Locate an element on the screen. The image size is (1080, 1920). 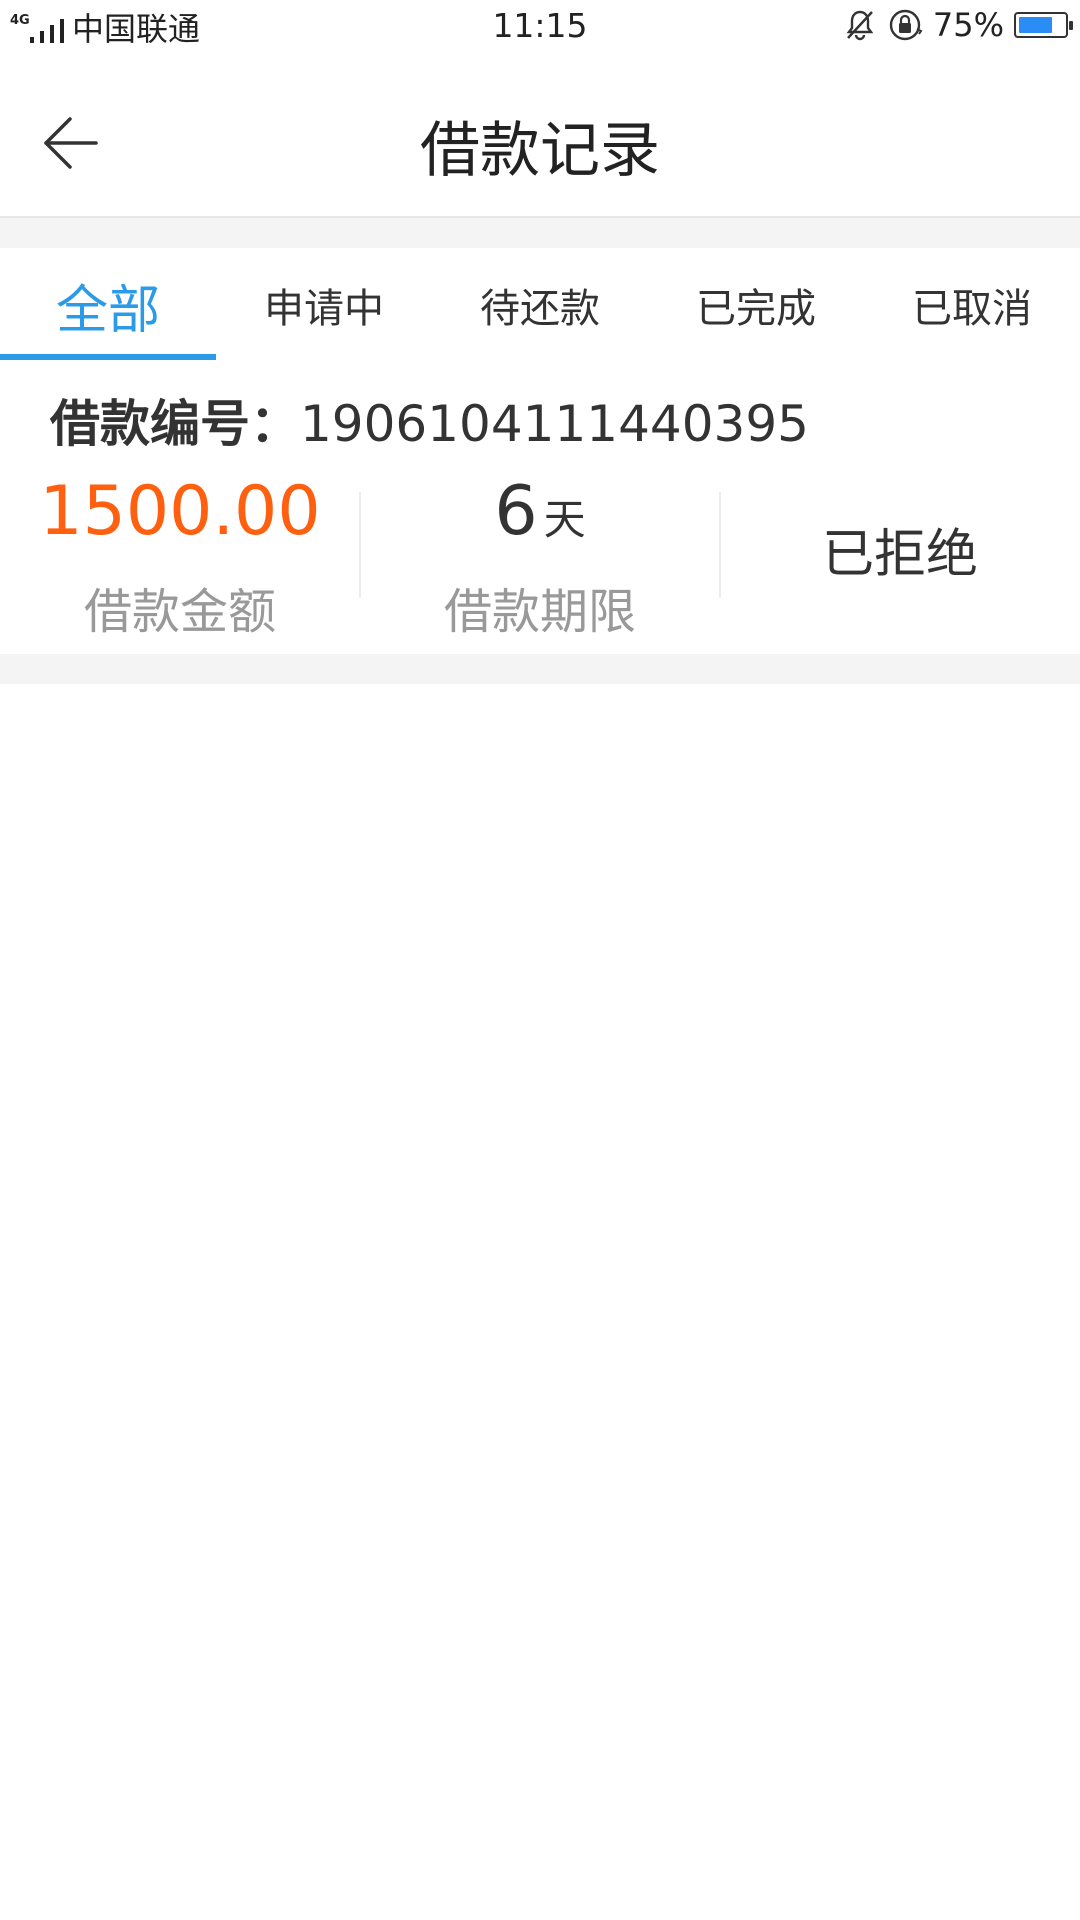
loan-stats: 1500.00 借款金额 6天 借款期限 已拒绝 is located at coordinates (540, 556).